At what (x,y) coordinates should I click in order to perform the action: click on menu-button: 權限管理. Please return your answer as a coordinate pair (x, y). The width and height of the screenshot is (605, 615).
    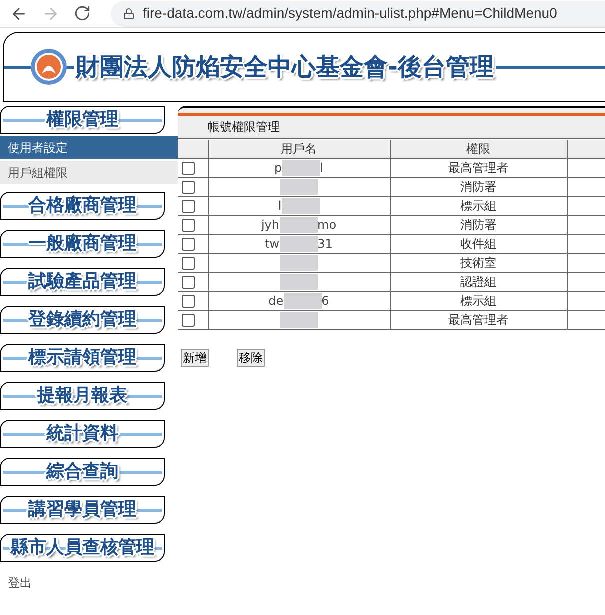
    Looking at the image, I should click on (82, 120).